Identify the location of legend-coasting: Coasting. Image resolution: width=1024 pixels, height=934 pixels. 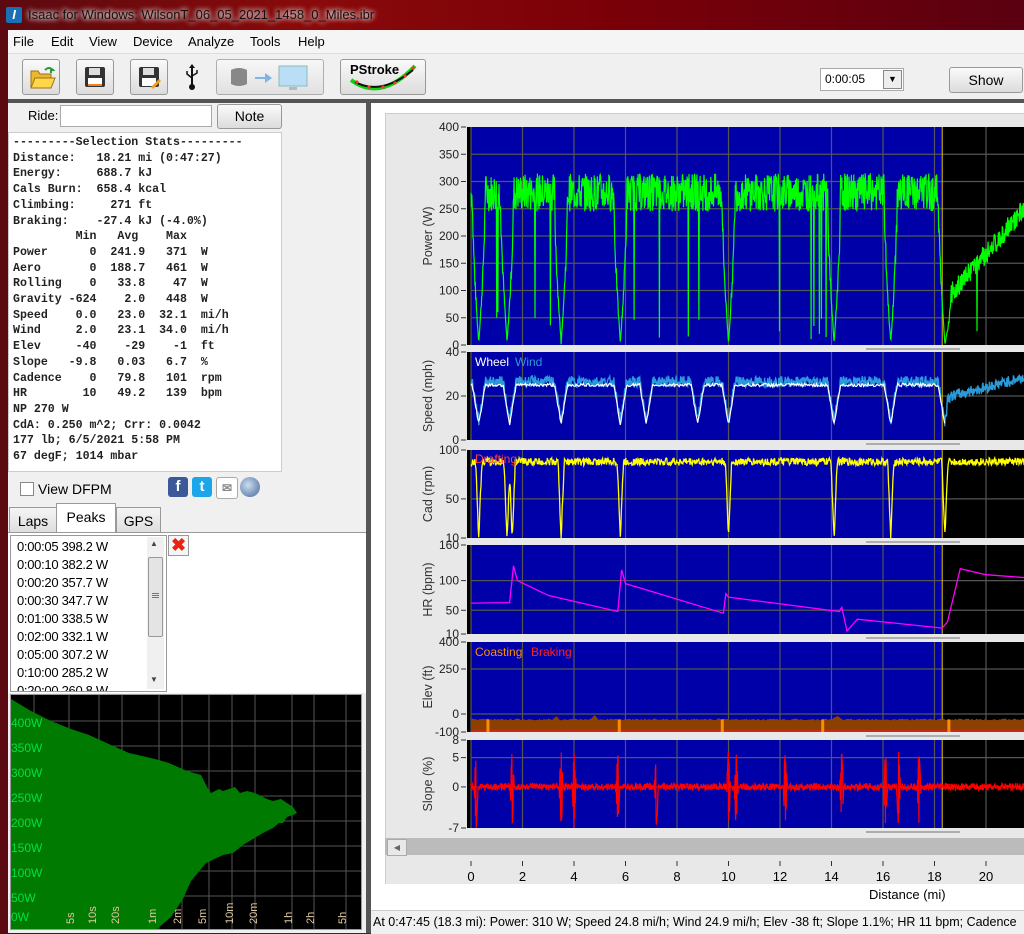
(498, 652).